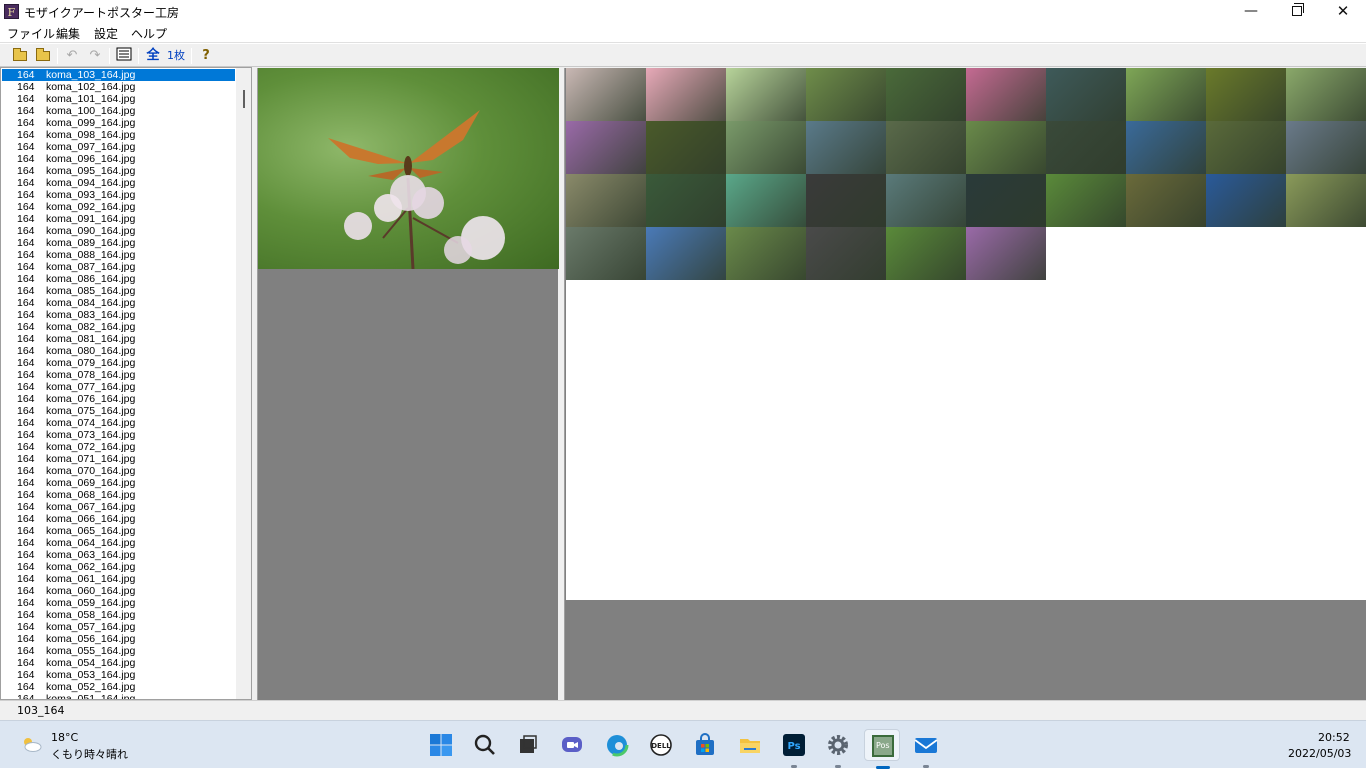 The width and height of the screenshot is (1366, 769). Describe the element at coordinates (118, 219) in the screenshot. I see `file-list-item: 164 koma_091_164.jpg` at that location.